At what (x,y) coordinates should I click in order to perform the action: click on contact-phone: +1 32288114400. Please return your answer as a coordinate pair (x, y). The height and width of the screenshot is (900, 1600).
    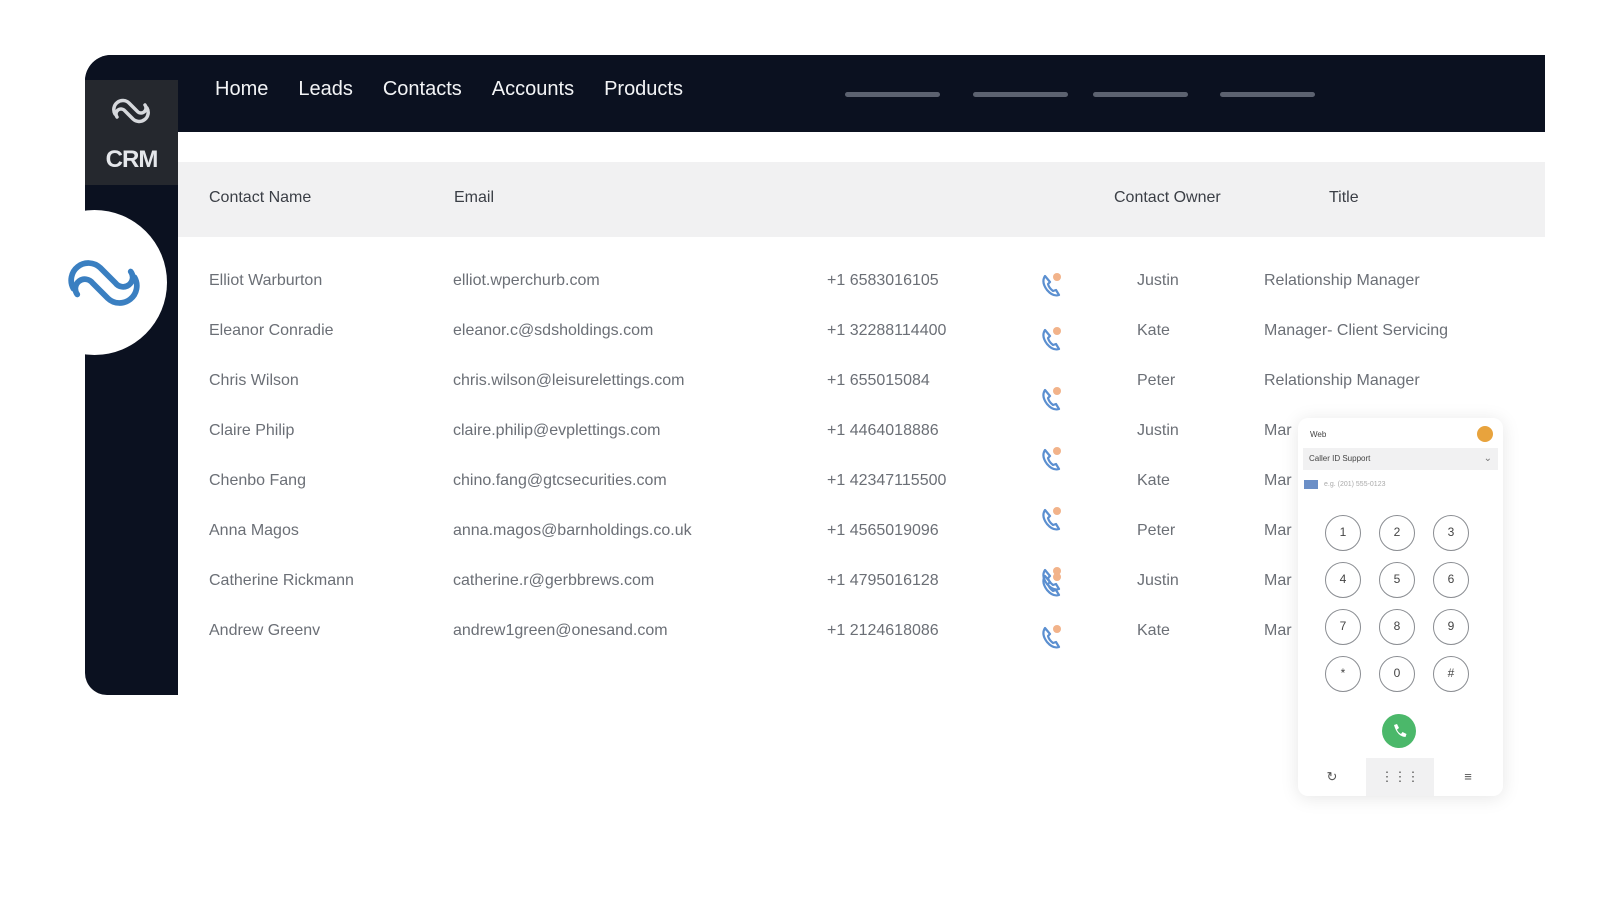
    Looking at the image, I should click on (886, 331).